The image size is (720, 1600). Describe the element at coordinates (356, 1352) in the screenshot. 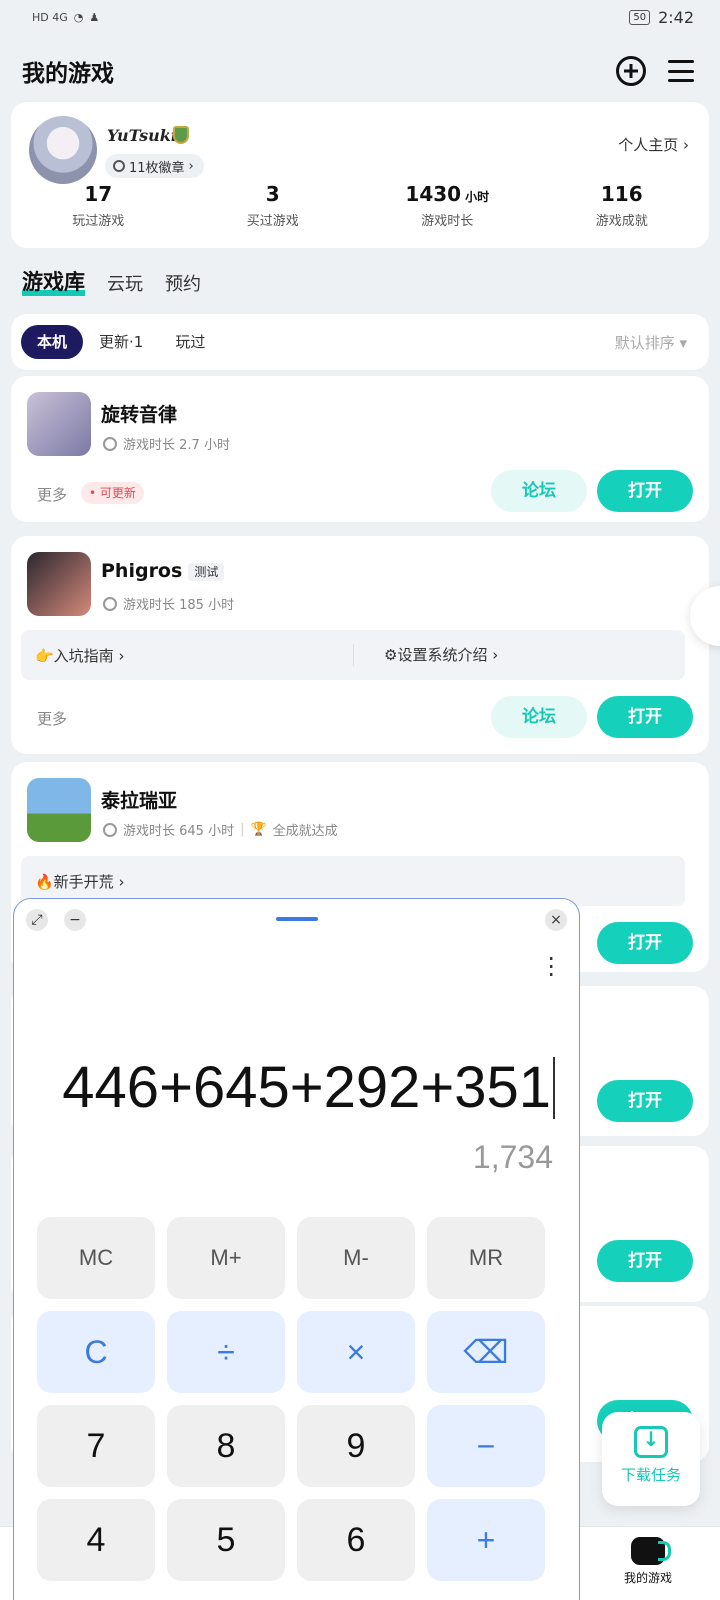

I see `key-multiply: ×` at that location.